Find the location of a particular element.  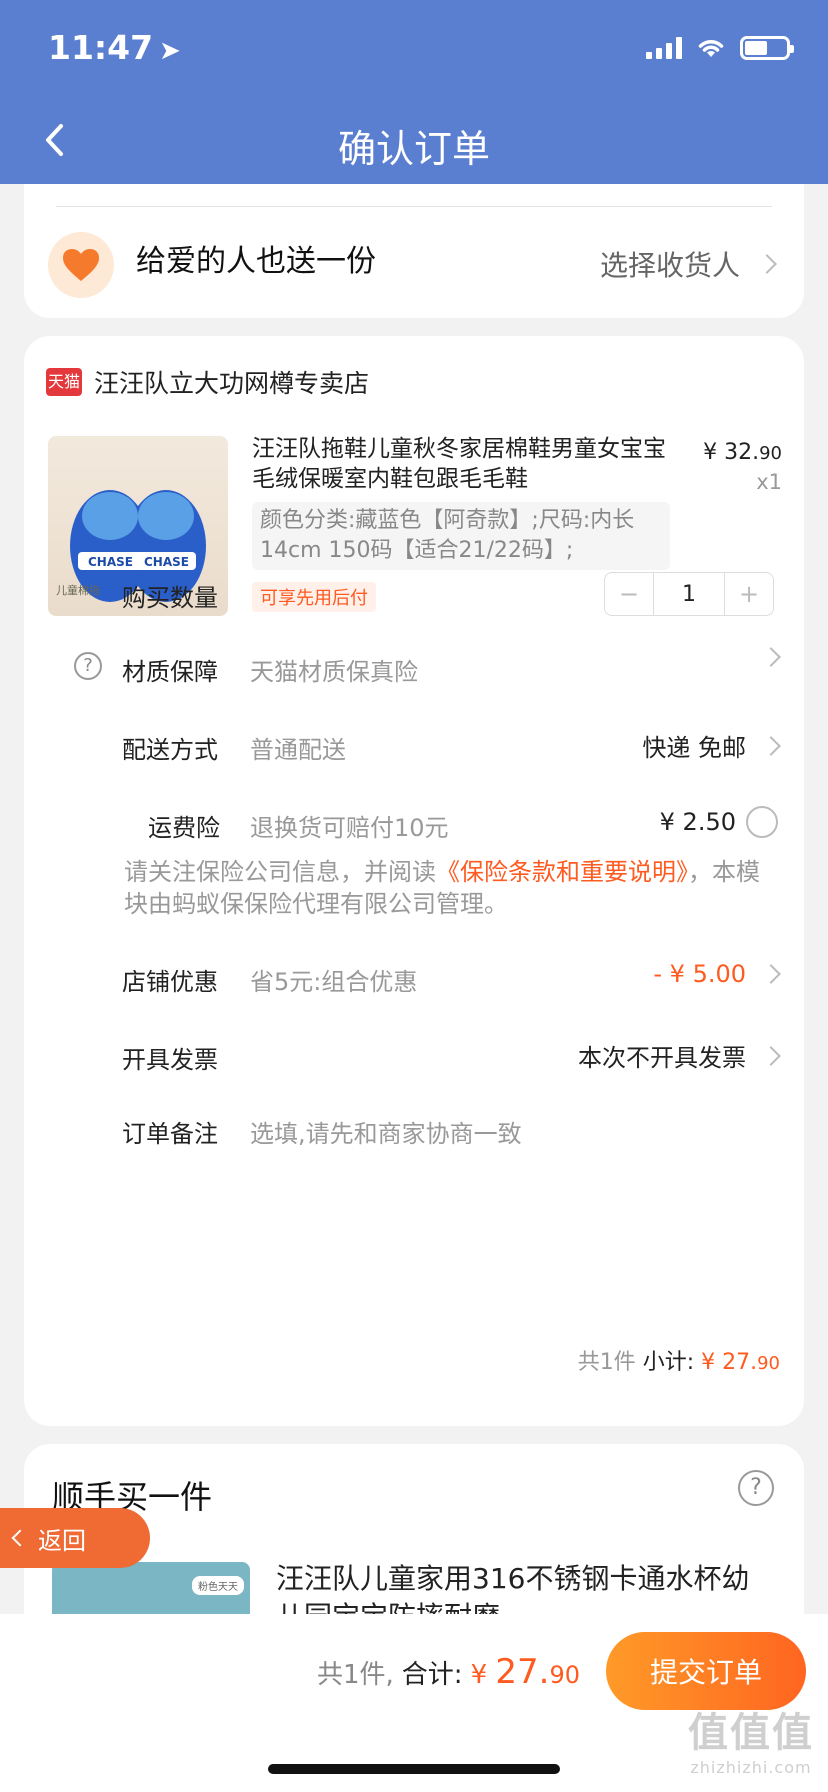

order-total: 共1件, 合计: ¥ 27.90 is located at coordinates (448, 1672).